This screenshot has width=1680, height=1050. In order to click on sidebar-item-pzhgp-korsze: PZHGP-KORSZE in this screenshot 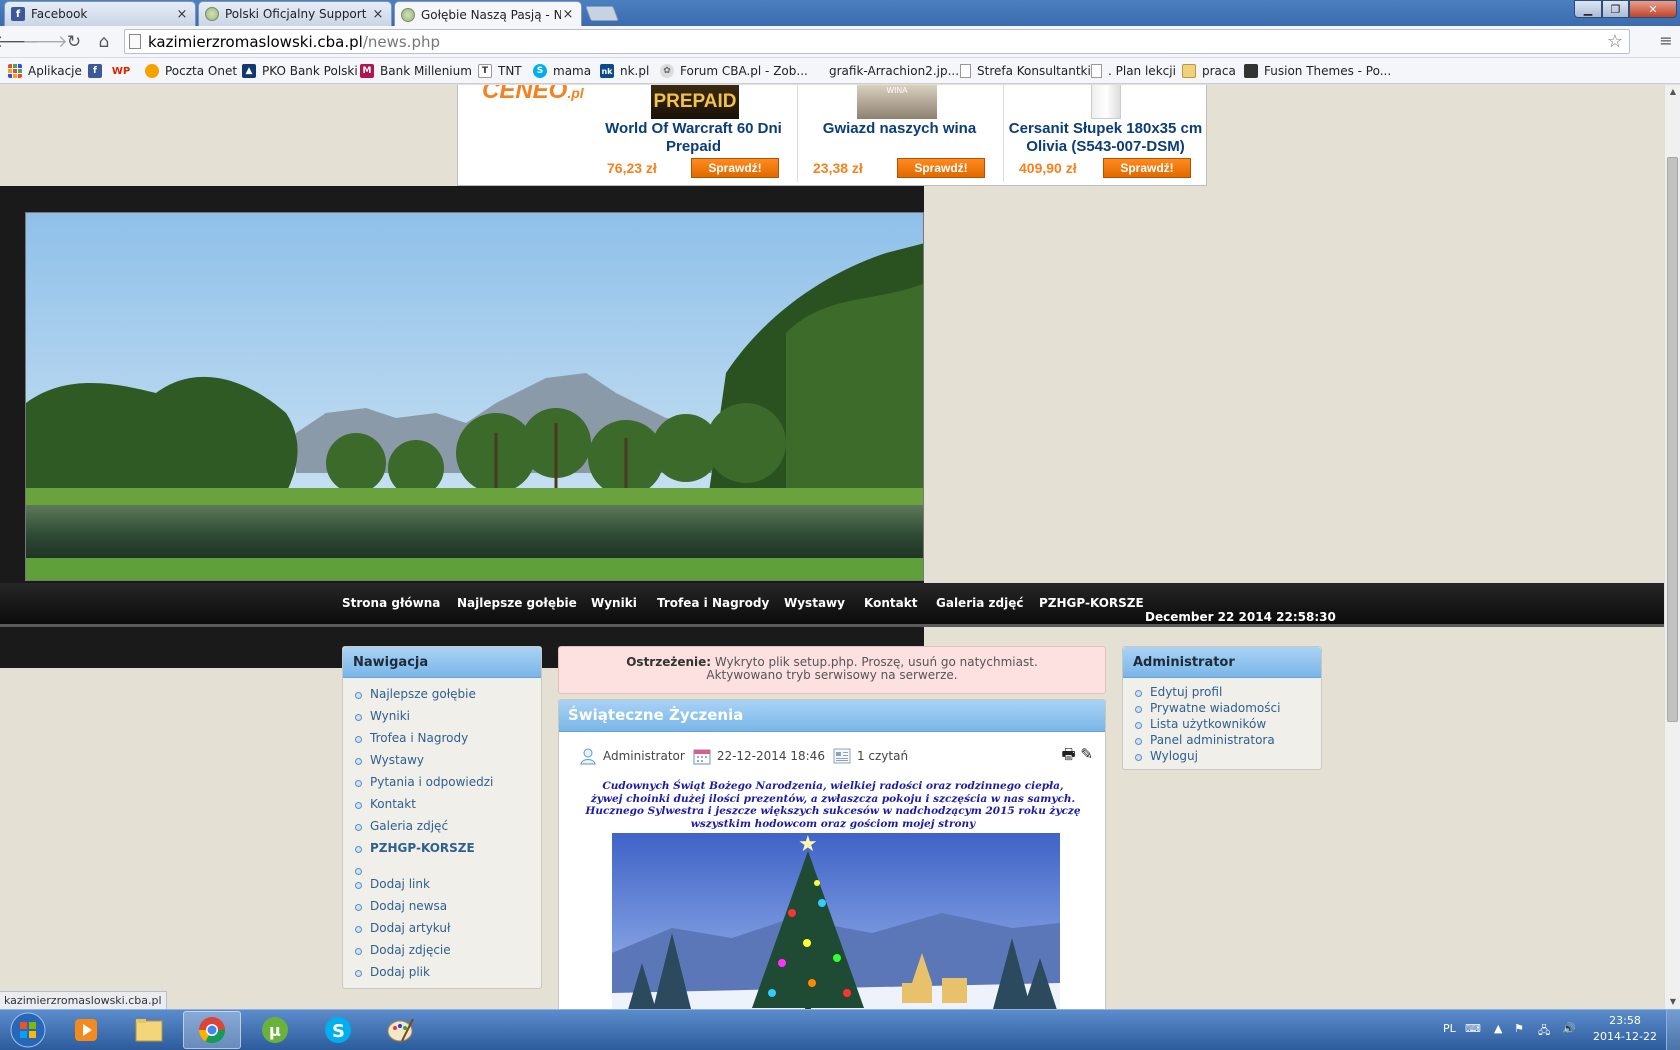, I will do `click(442, 852)`.